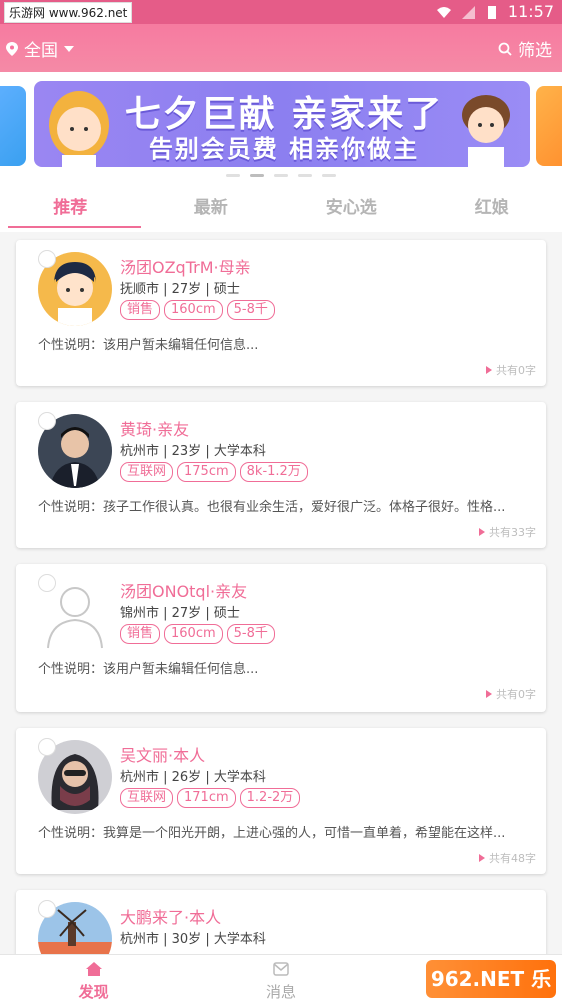  What do you see at coordinates (491, 12) in the screenshot?
I see `battery-icon` at bounding box center [491, 12].